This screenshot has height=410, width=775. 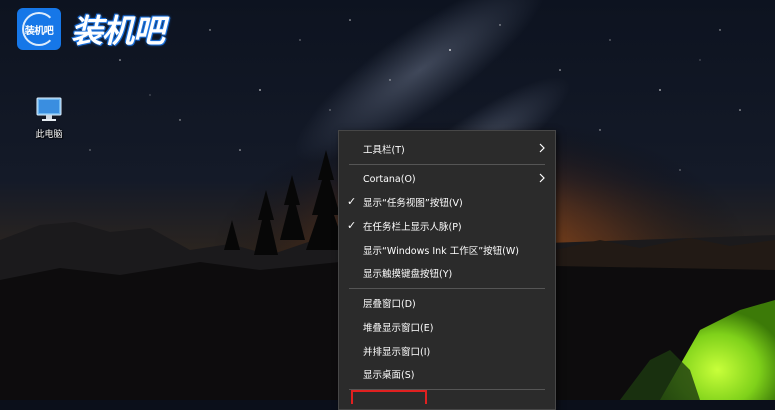 I want to click on menu-item-label: 显示“Windows Ink 工作区”按钮(W), so click(x=441, y=251).